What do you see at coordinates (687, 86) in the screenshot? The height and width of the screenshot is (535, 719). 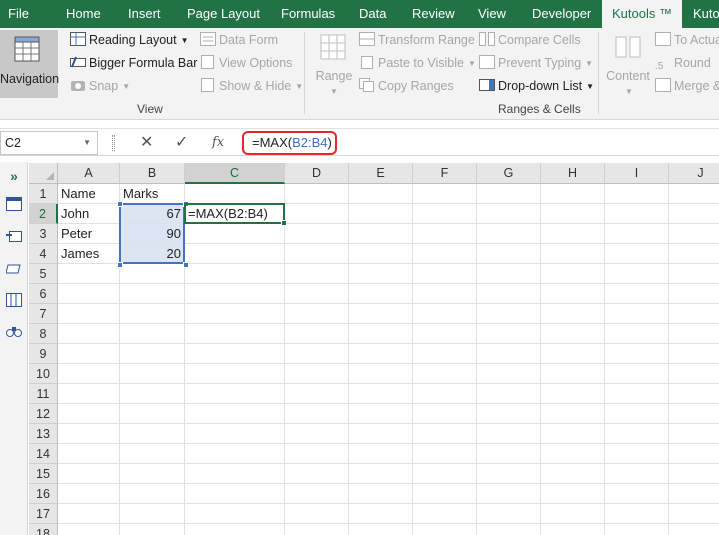 I see `merge-button: Merge &` at bounding box center [687, 86].